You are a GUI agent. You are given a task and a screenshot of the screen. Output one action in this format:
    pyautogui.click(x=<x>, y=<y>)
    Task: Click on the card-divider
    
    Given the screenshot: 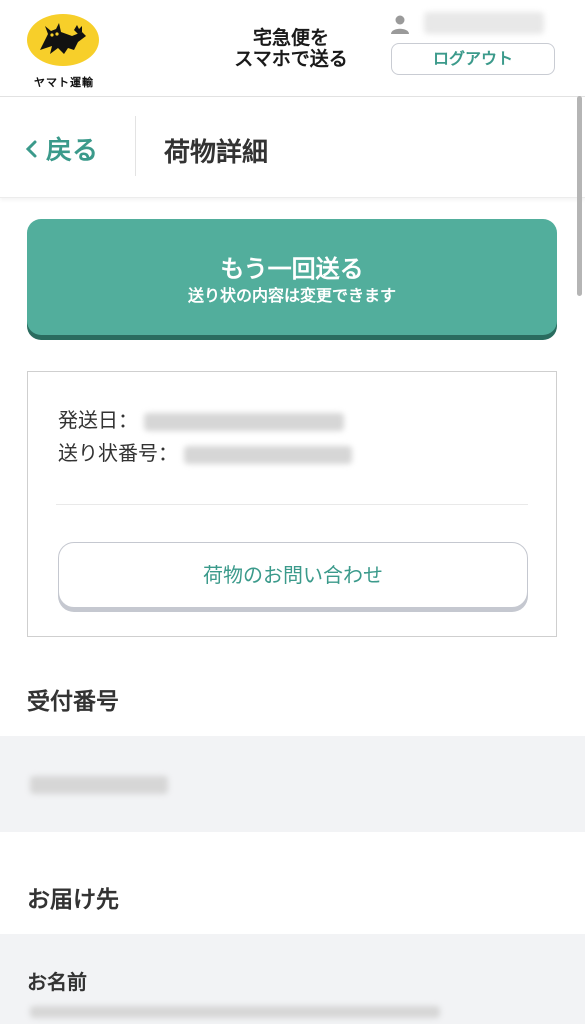 What is the action you would take?
    pyautogui.click(x=292, y=504)
    